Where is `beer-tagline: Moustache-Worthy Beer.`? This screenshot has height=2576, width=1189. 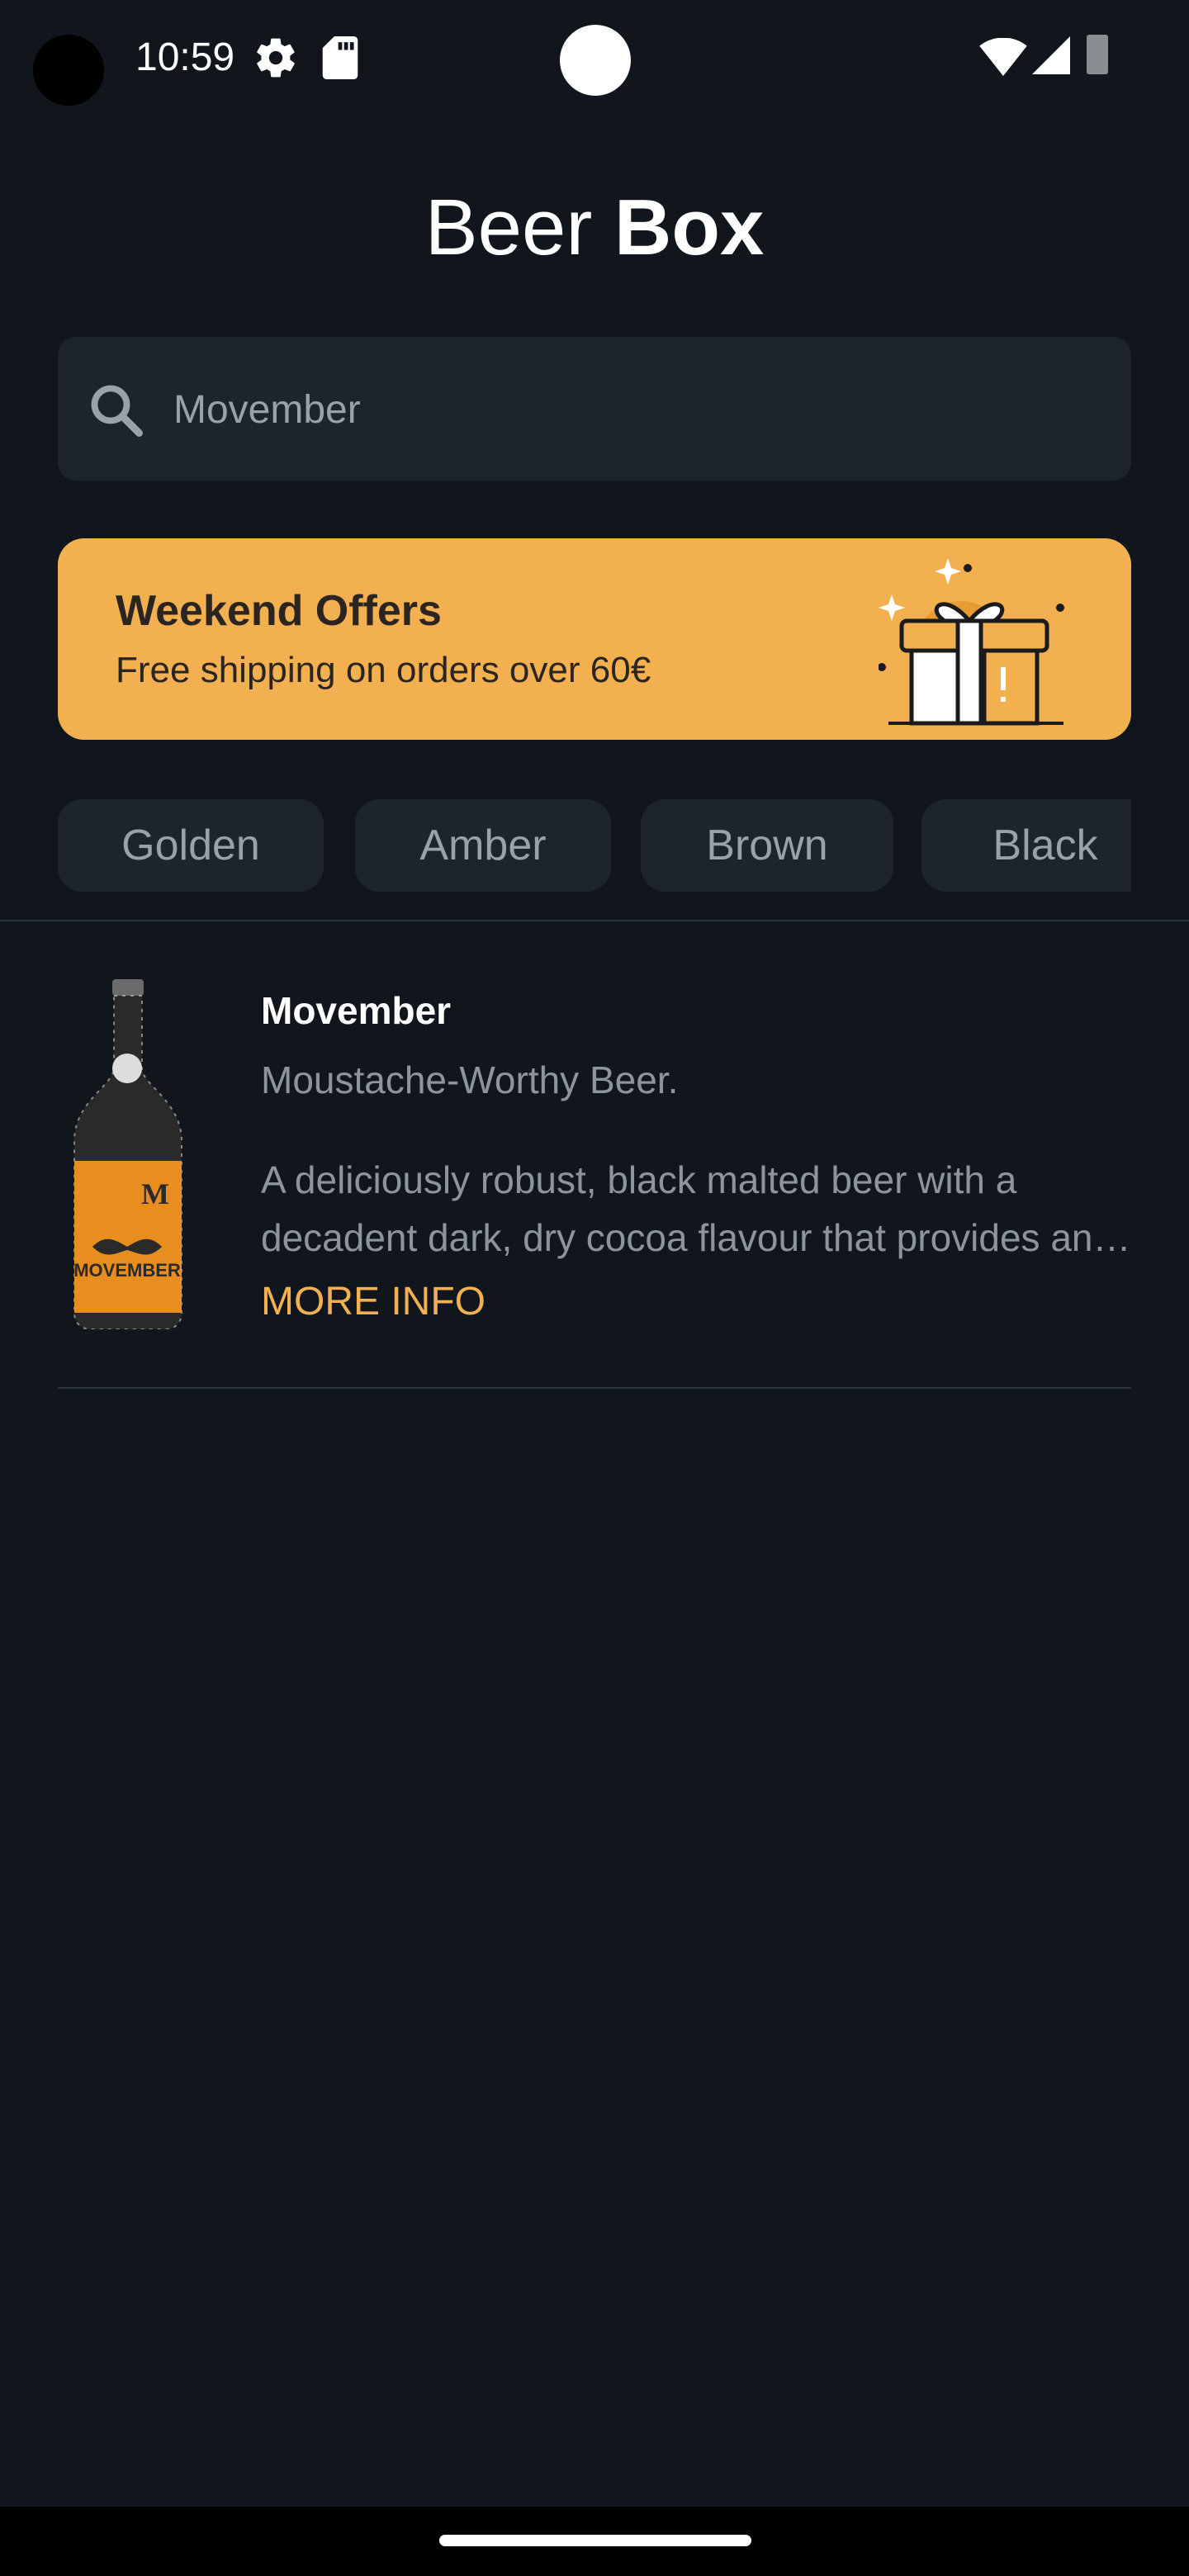 beer-tagline: Moustache-Worthy Beer. is located at coordinates (470, 1079).